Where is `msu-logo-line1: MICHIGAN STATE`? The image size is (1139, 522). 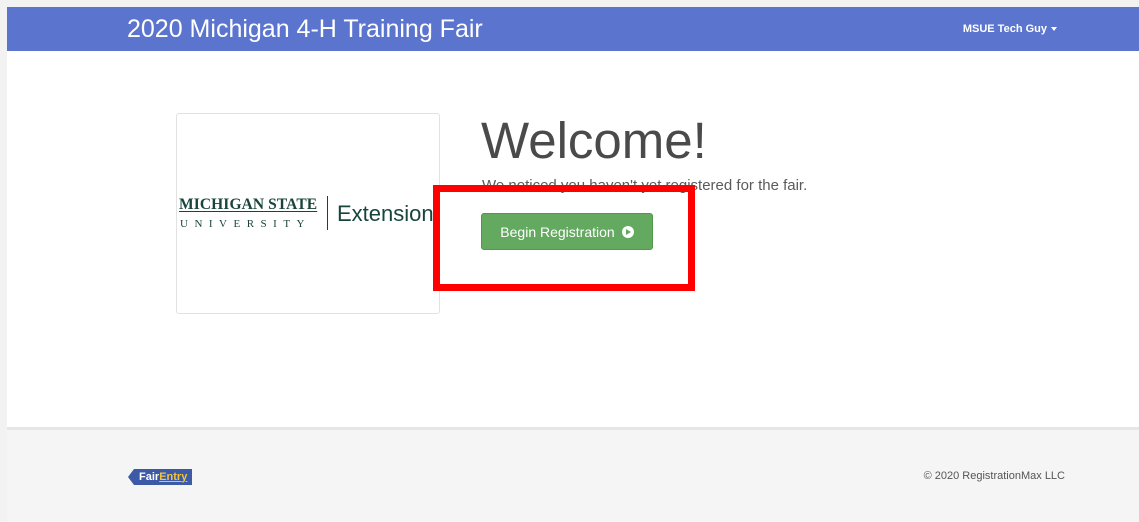 msu-logo-line1: MICHIGAN STATE is located at coordinates (248, 204).